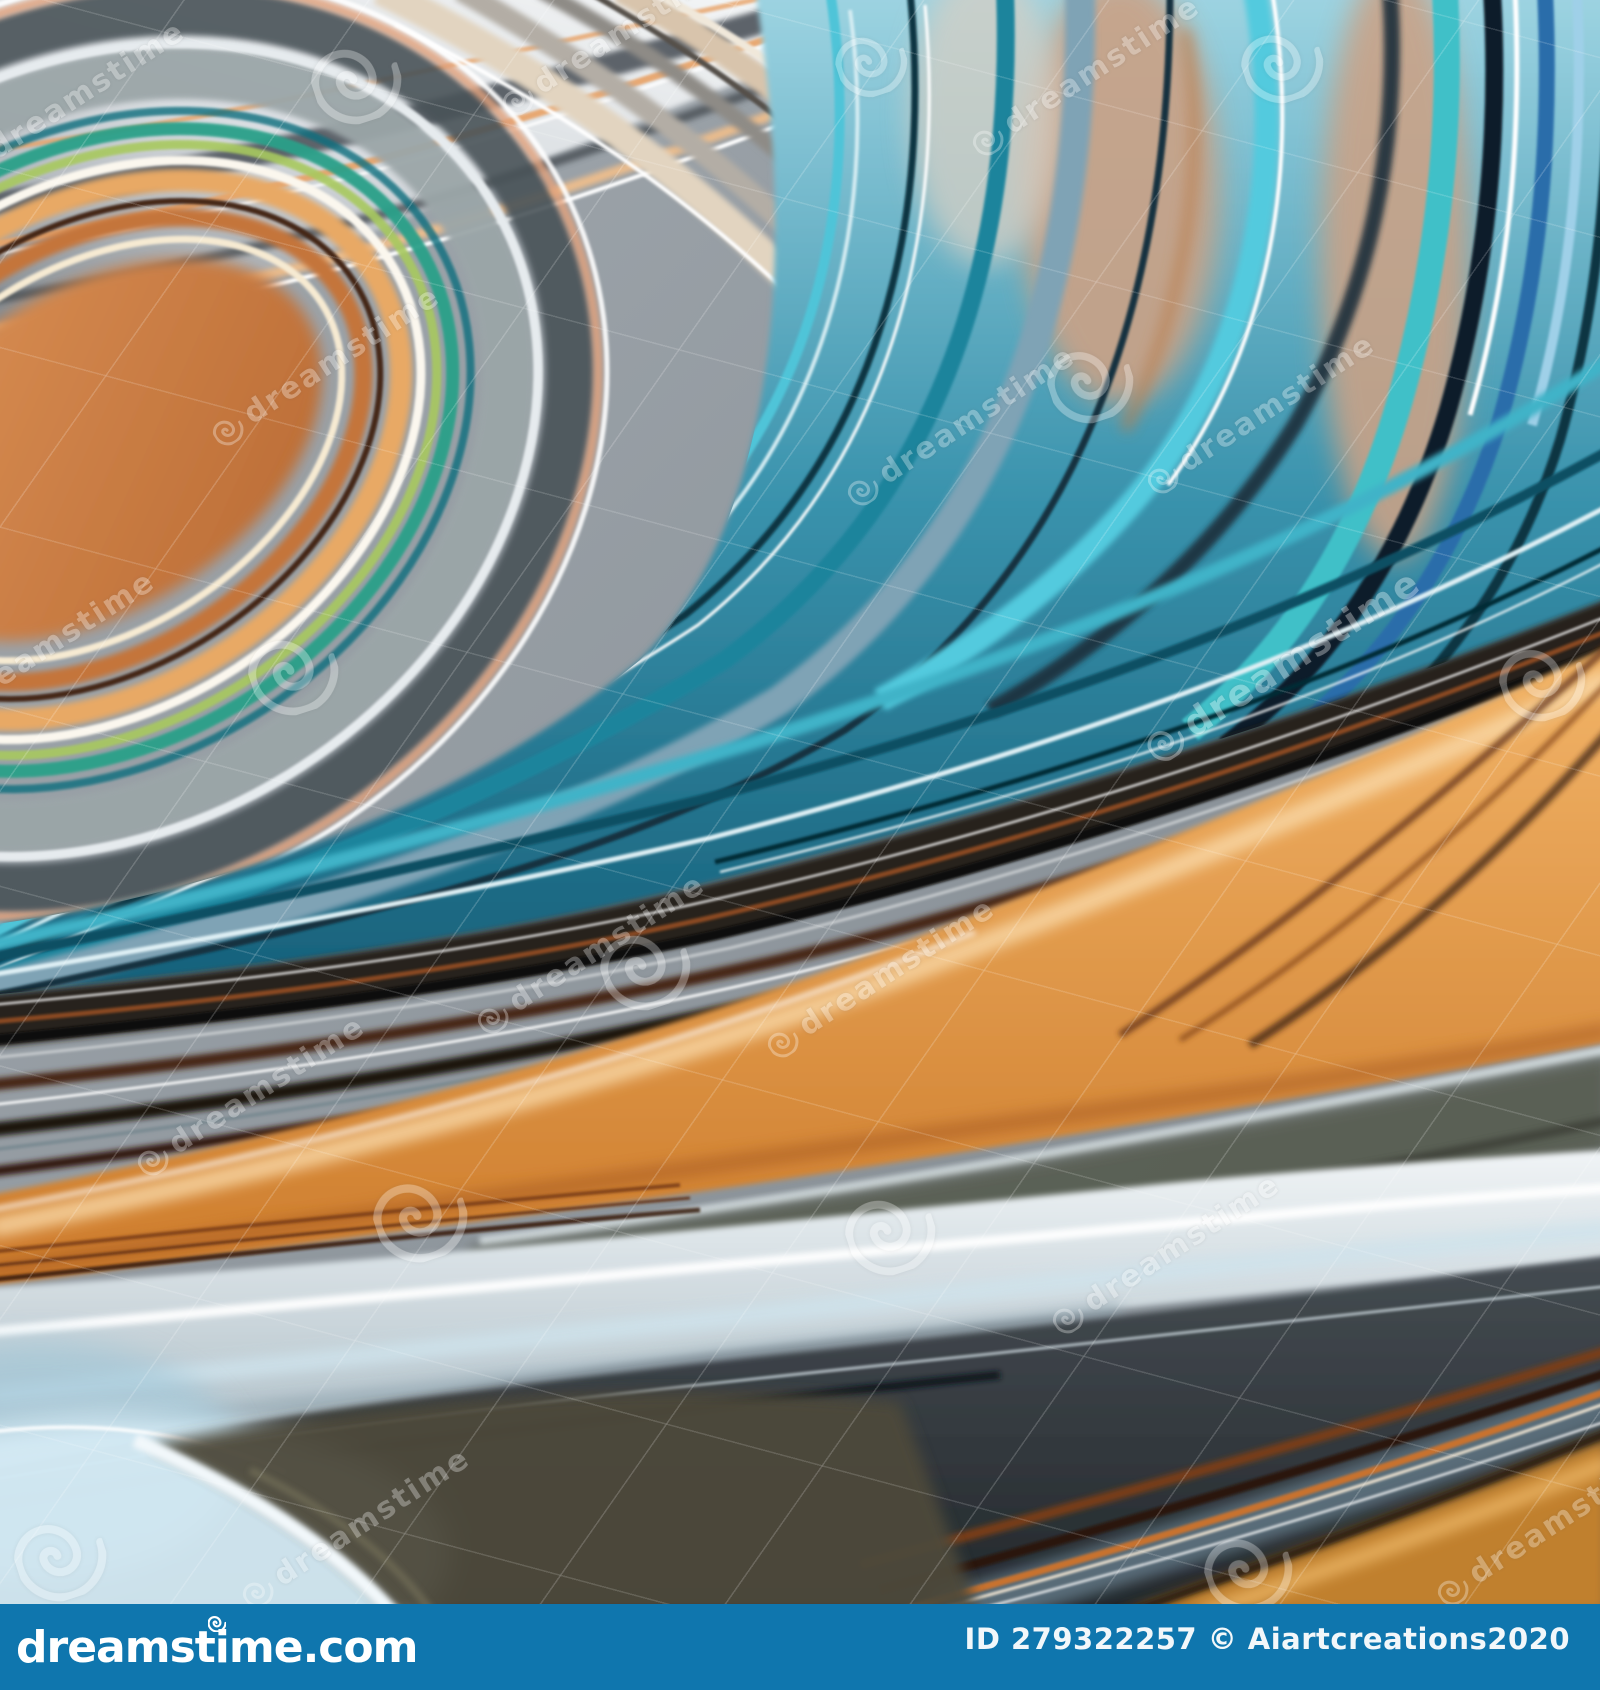 The image size is (1600, 1690). I want to click on logo-spiral-icon, so click(217, 1623).